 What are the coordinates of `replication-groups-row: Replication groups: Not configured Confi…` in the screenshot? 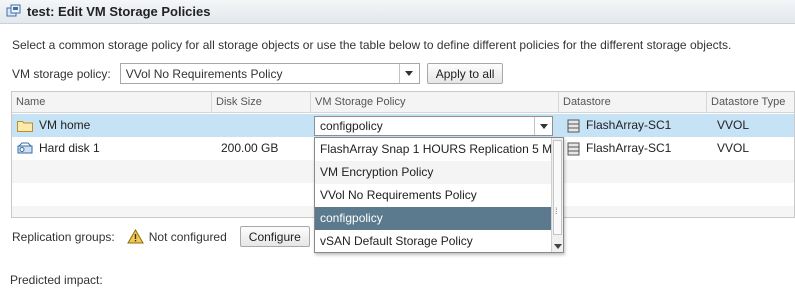 It's located at (161, 236).